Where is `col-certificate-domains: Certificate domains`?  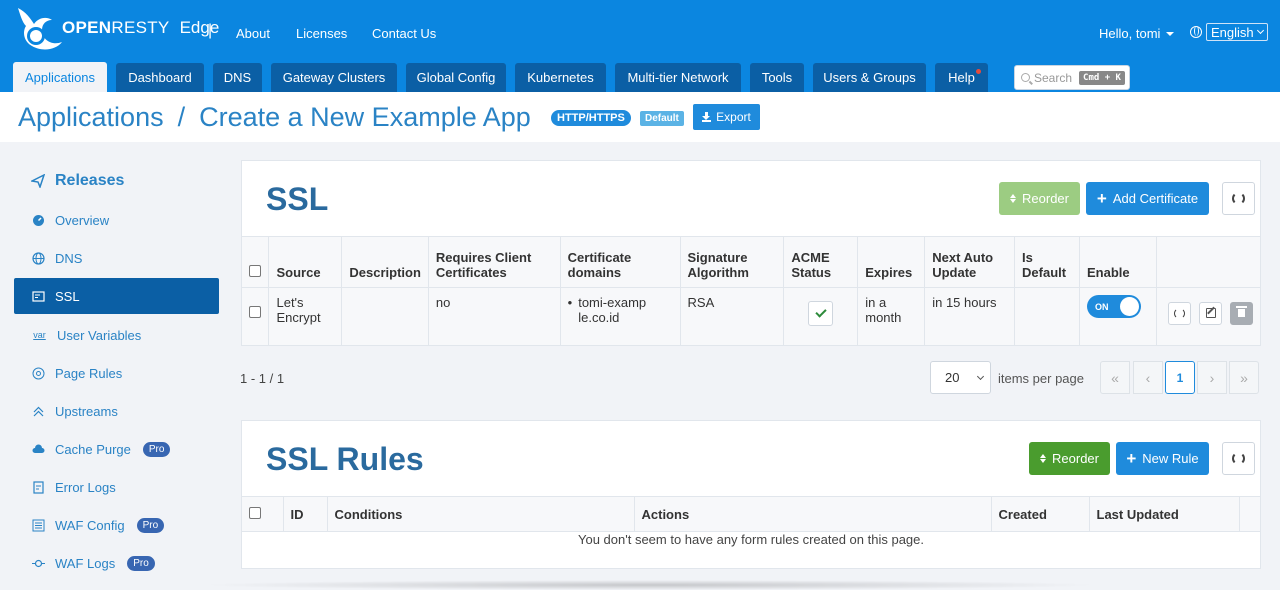 col-certificate-domains: Certificate domains is located at coordinates (620, 262).